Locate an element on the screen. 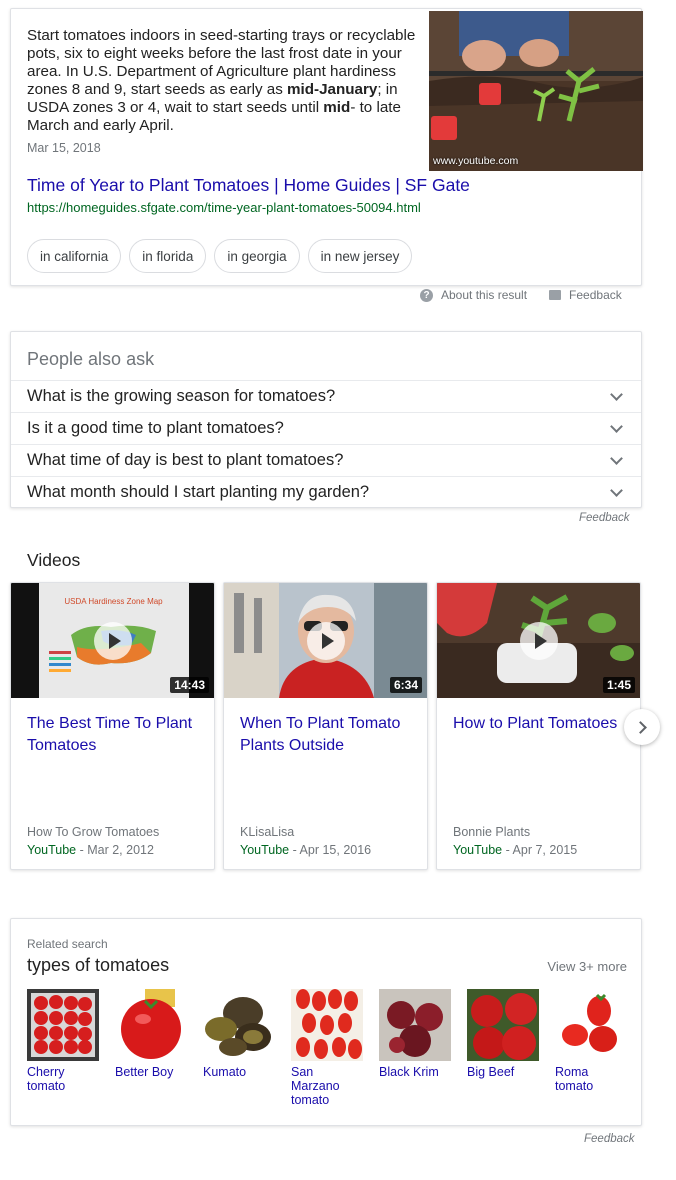 This screenshot has width=676, height=1180. video-meta: YouTube - Mar 2, 2012 is located at coordinates (90, 850).